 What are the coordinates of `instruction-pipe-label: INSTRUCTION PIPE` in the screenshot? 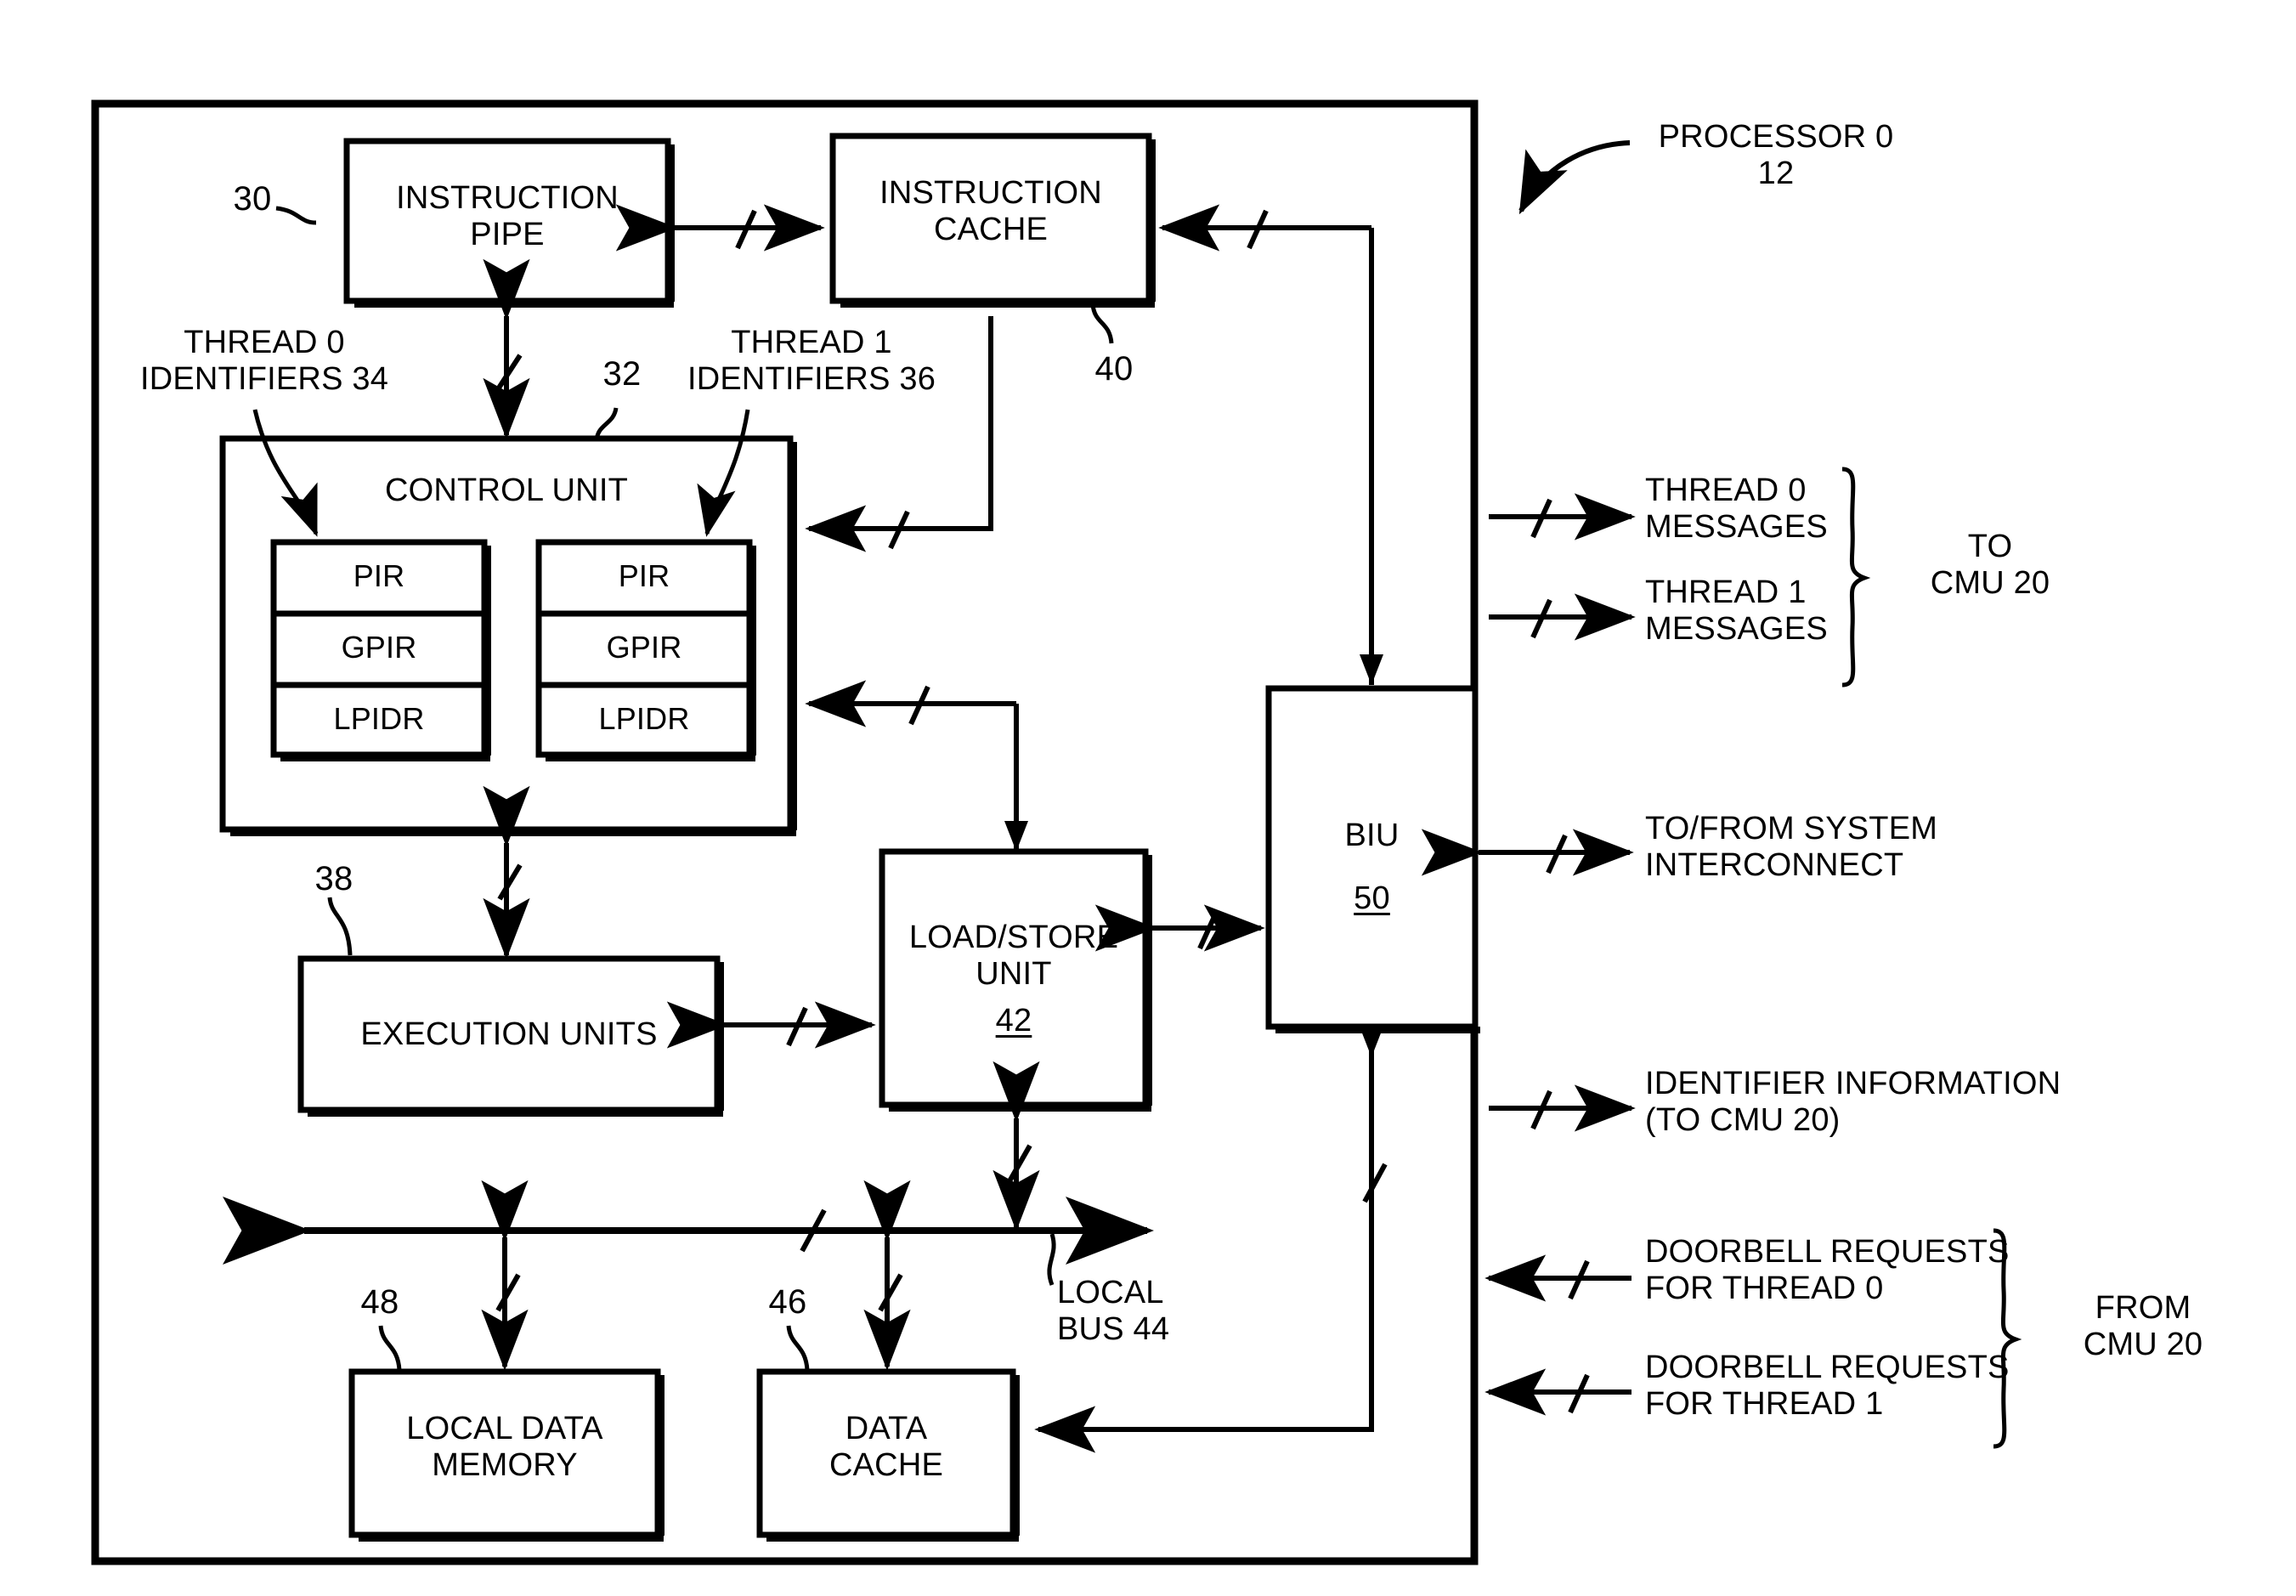 It's located at (507, 216).